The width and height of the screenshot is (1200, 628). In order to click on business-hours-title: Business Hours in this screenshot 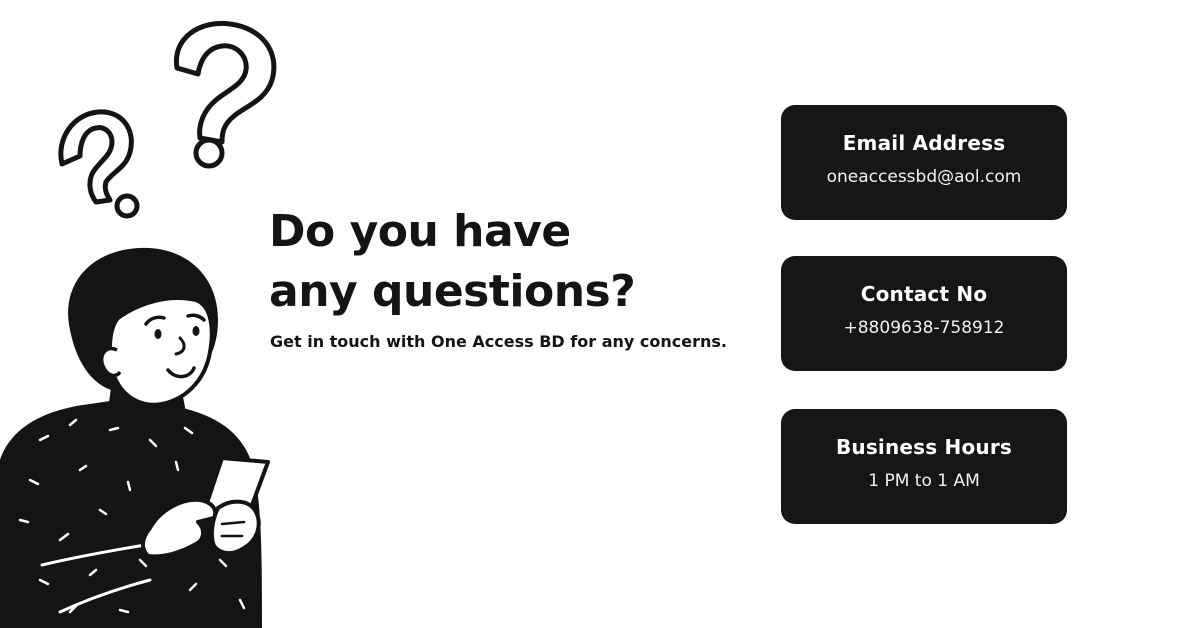, I will do `click(924, 447)`.